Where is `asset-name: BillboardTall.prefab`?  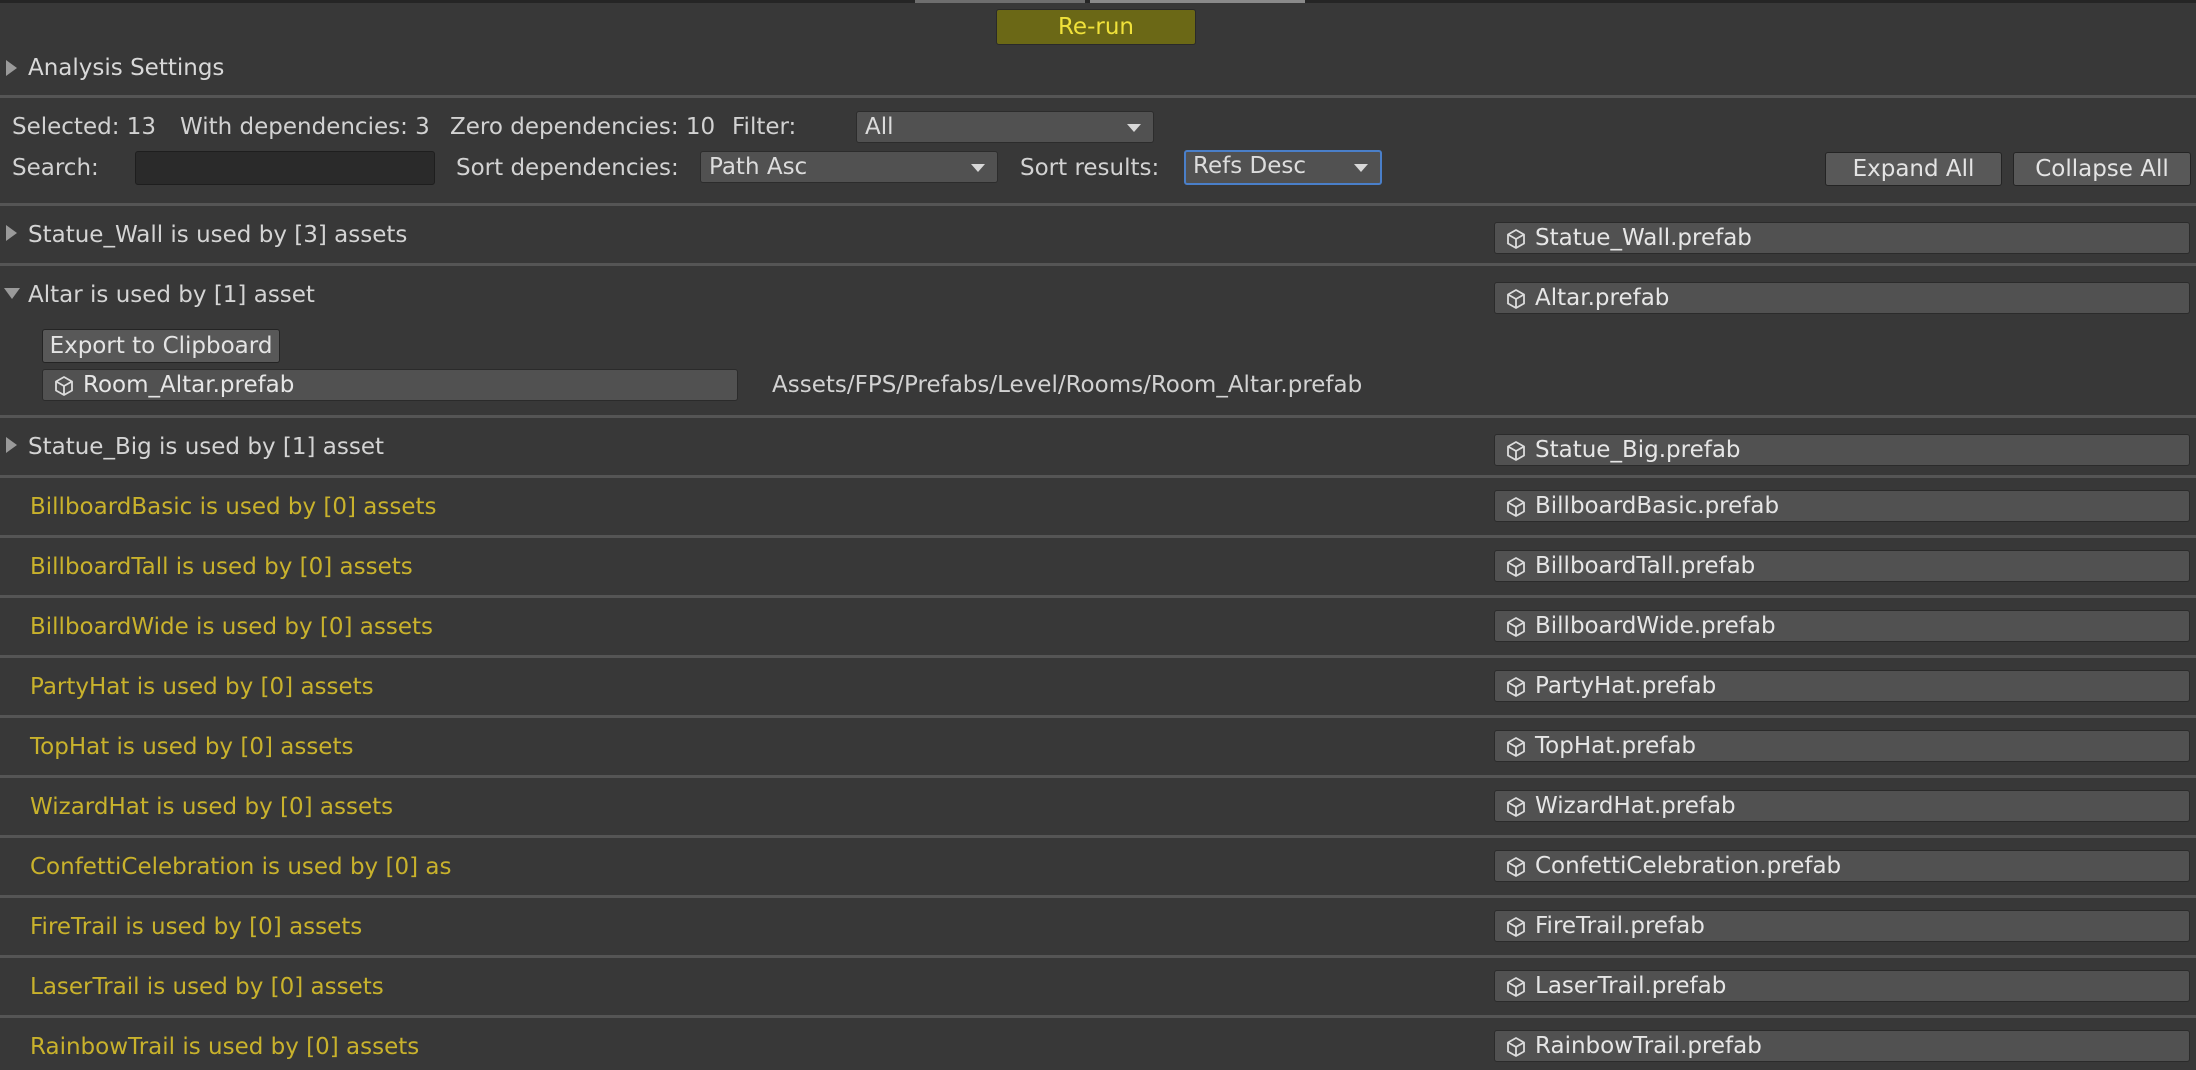
asset-name: BillboardTall.prefab is located at coordinates (1645, 566).